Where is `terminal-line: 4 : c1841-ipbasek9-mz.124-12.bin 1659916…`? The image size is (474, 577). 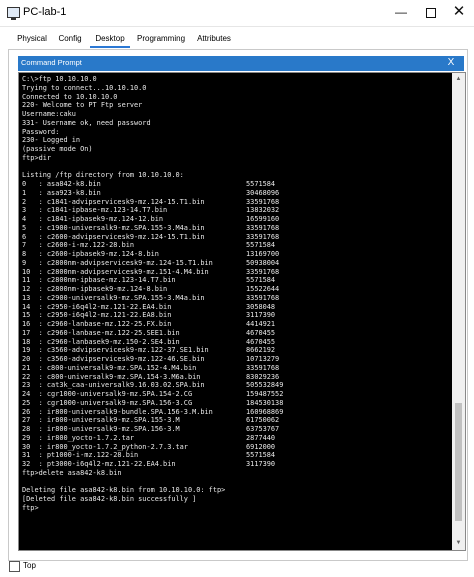
terminal-line: 4 : c1841-ipbasek9-mz.124-12.bin 1659916… is located at coordinates (151, 219).